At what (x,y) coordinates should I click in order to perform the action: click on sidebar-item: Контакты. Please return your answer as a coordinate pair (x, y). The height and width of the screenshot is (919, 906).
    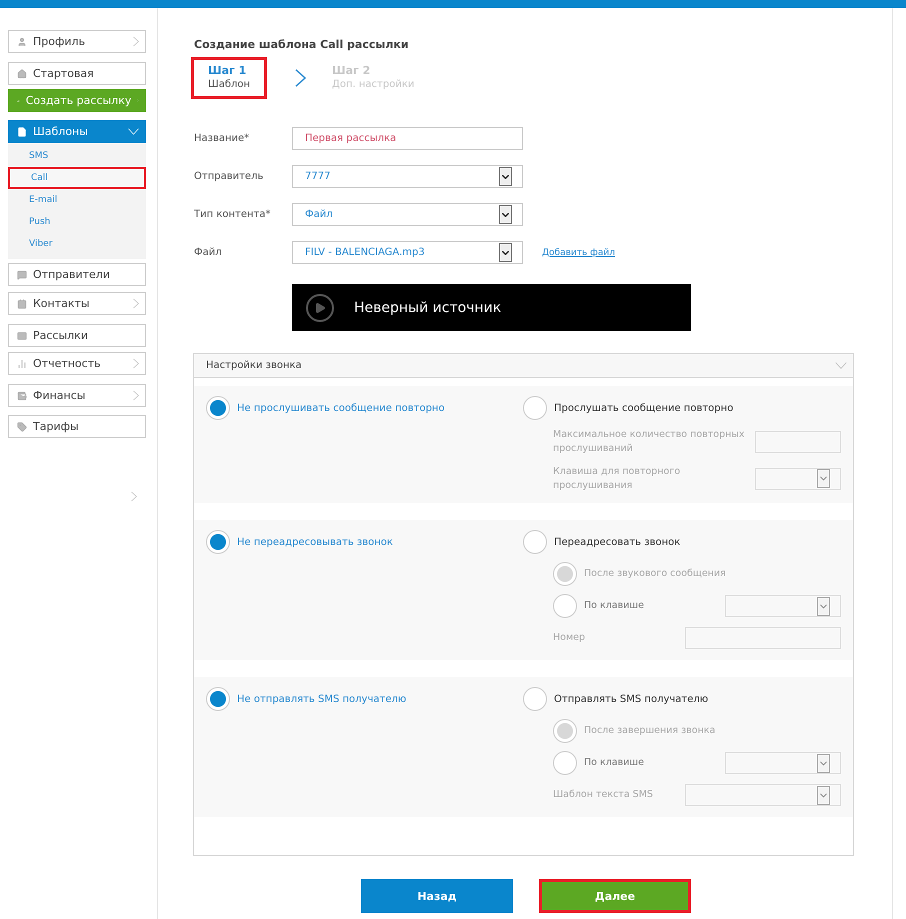
    Looking at the image, I should click on (77, 303).